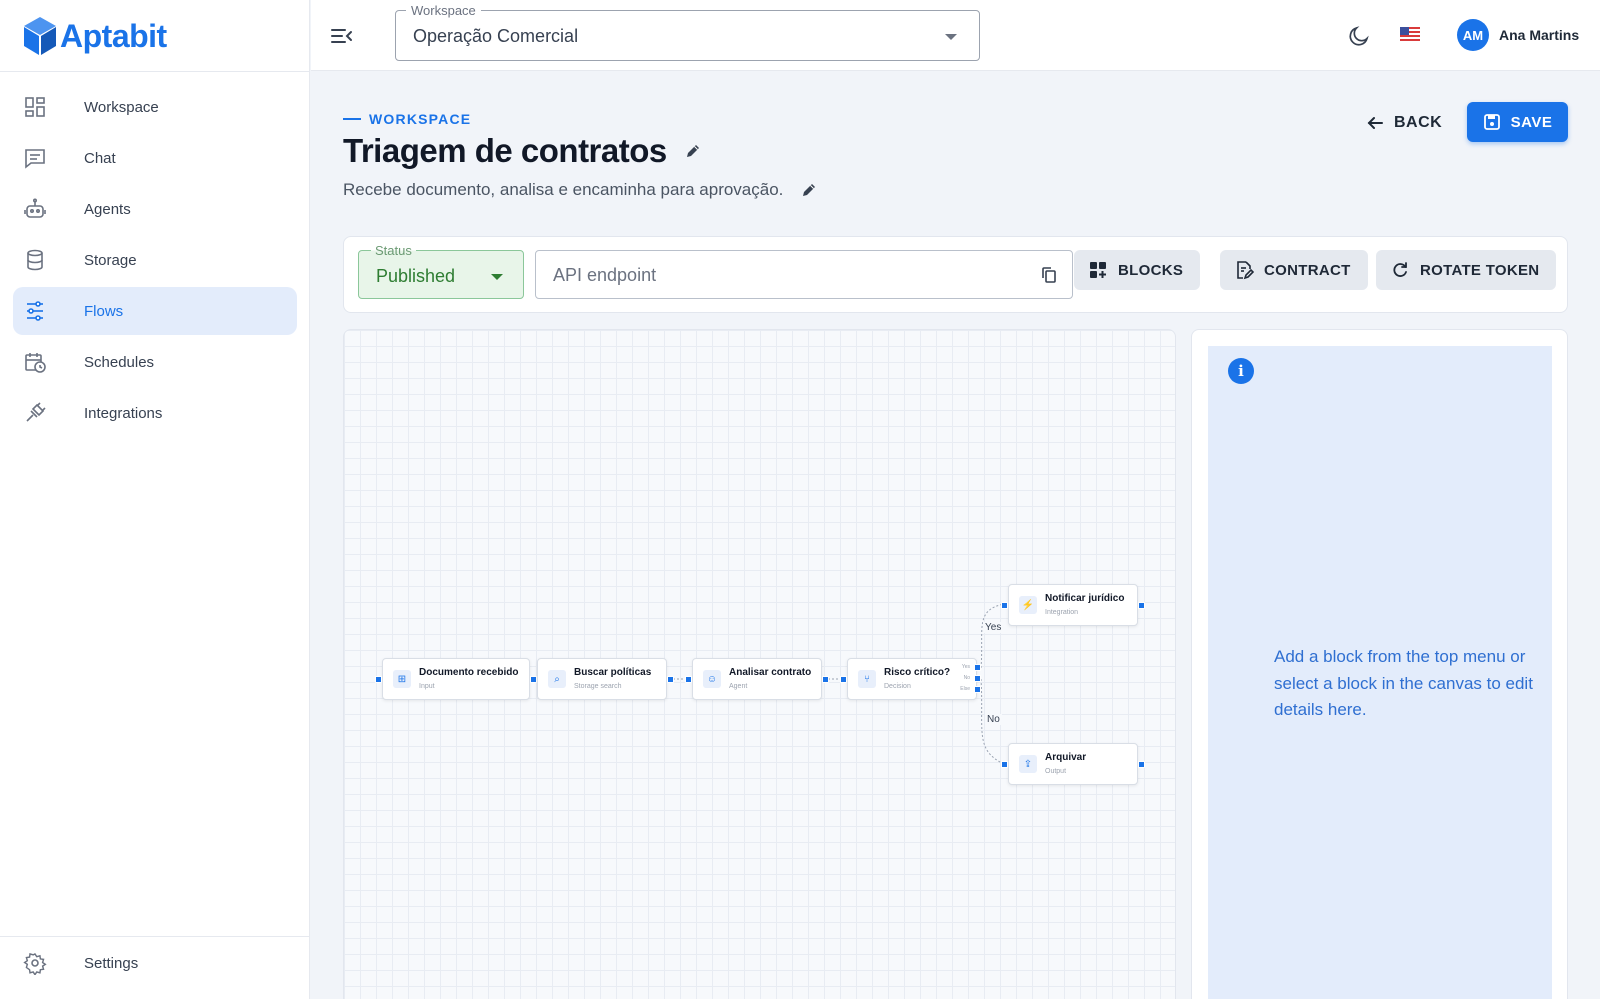 Image resolution: width=1600 pixels, height=999 pixels. I want to click on node-title: Documento recebido, so click(469, 672).